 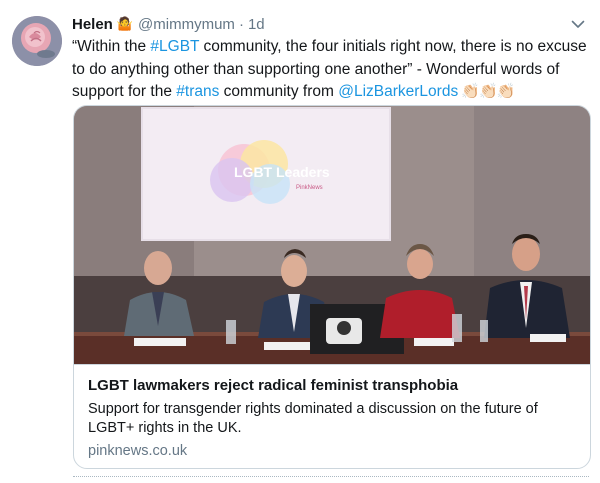 What do you see at coordinates (398, 91) in the screenshot?
I see `mention-link: @LizBarkerLords` at bounding box center [398, 91].